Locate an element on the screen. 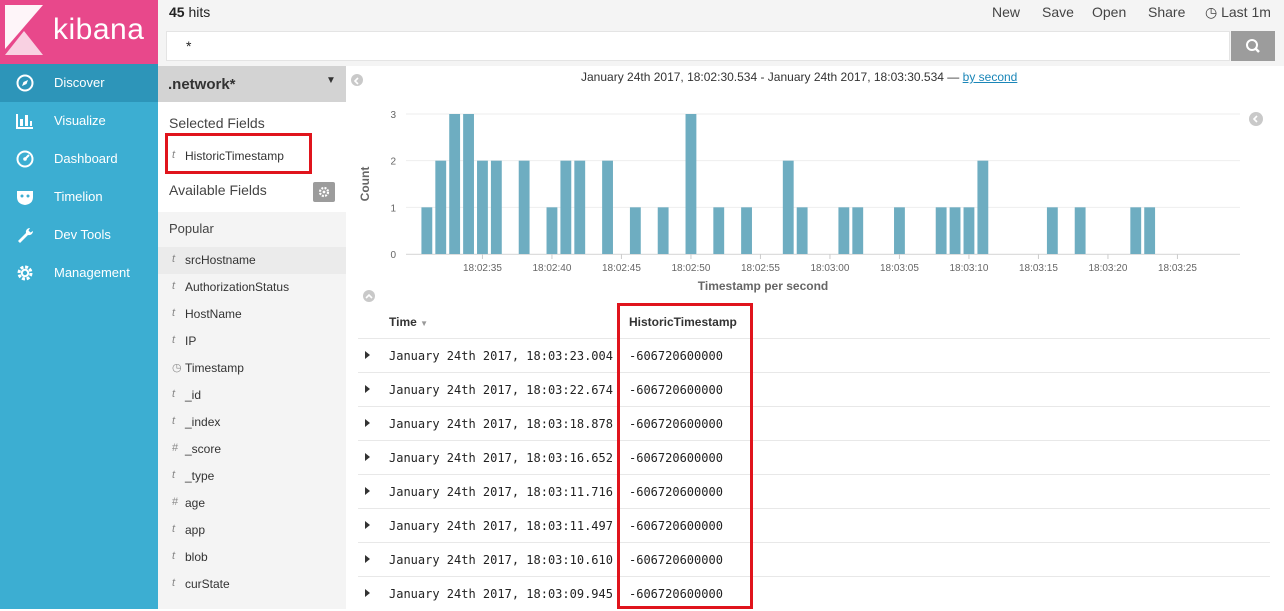 This screenshot has height=611, width=1284. collapse-chart-button is located at coordinates (369, 296).